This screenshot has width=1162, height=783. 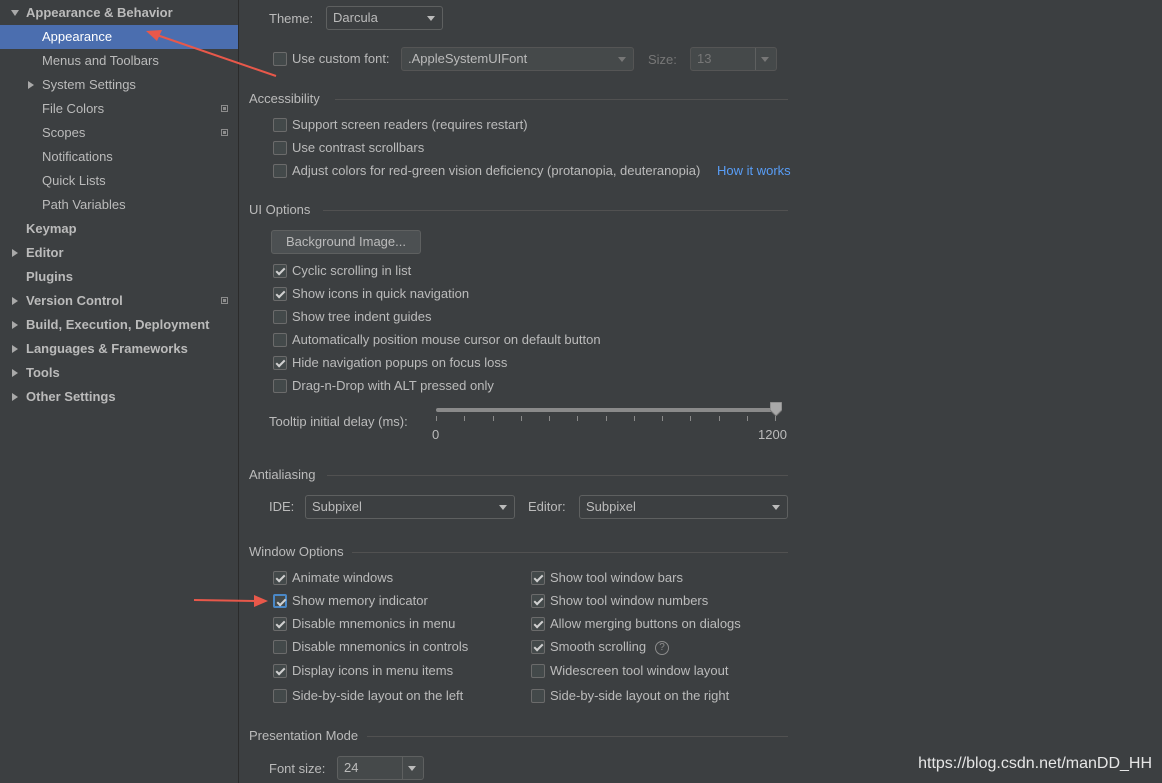 What do you see at coordinates (358, 147) in the screenshot?
I see `contrast-scrollbars-label: Use contrast scrollbars` at bounding box center [358, 147].